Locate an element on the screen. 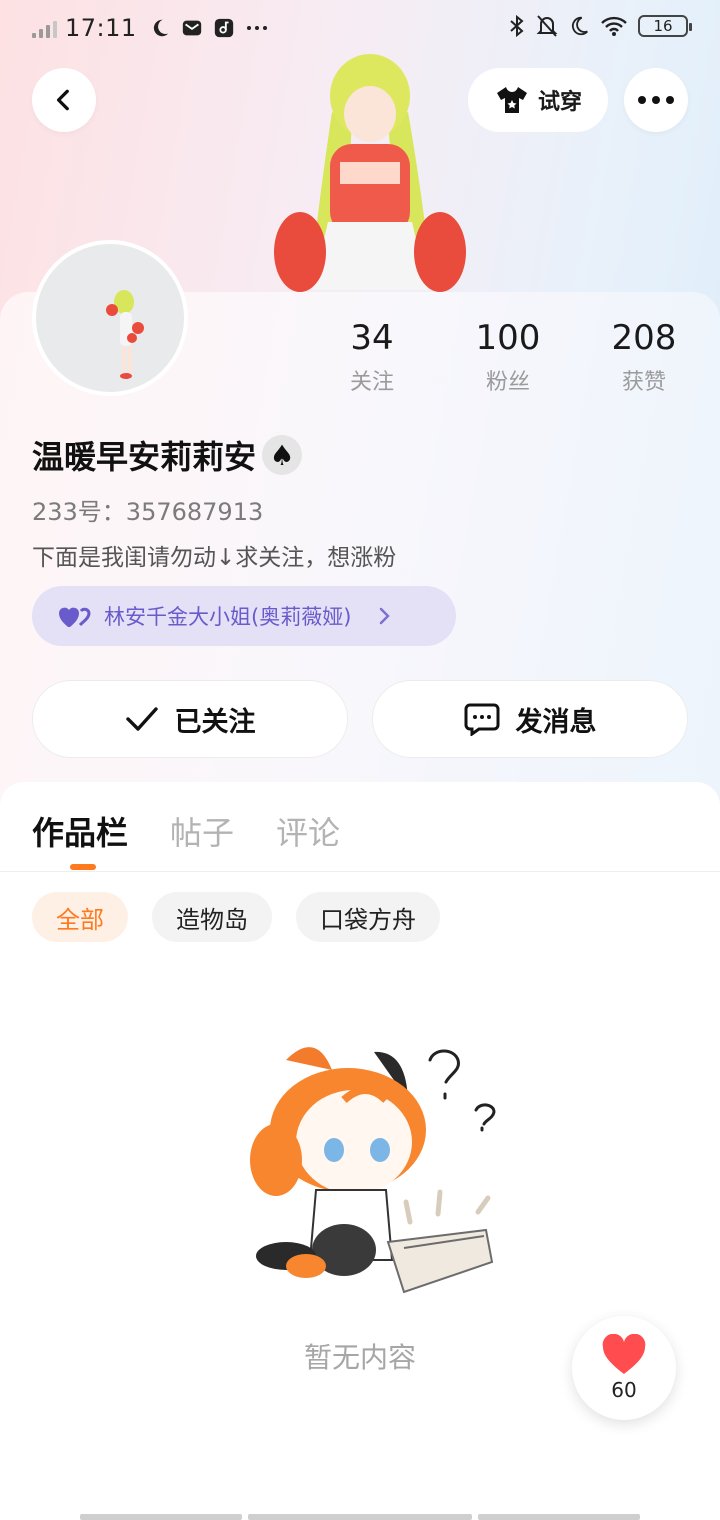 This screenshot has width=720, height=1520. followed-button: 已关注 is located at coordinates (190, 719).